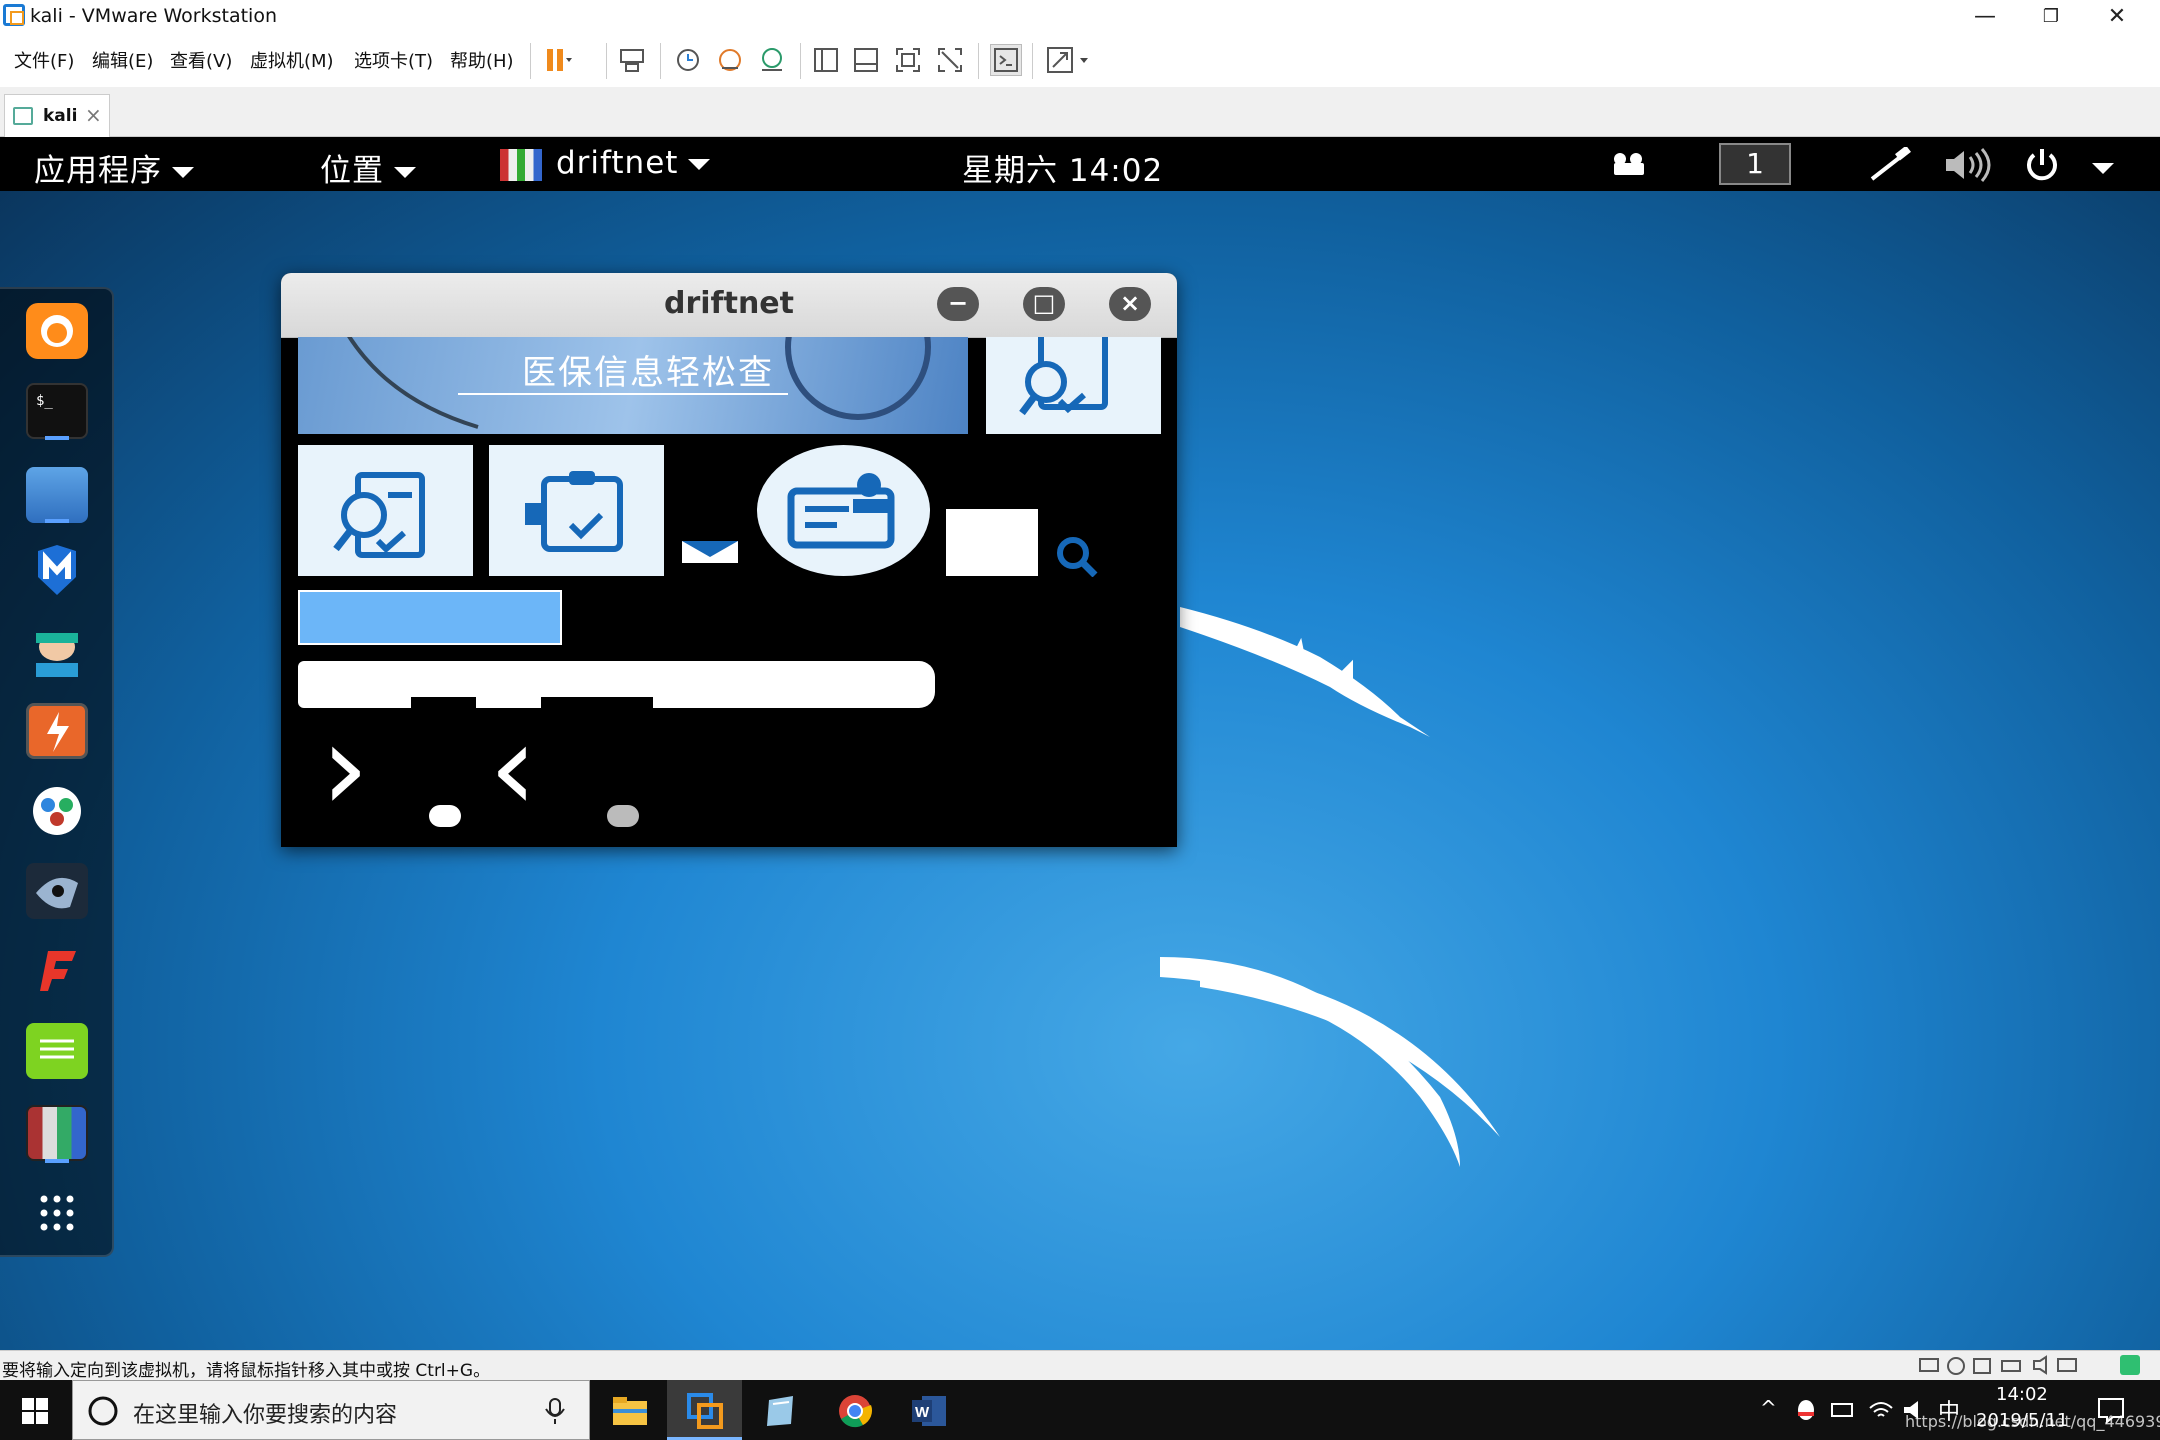 This screenshot has width=2160, height=1440. What do you see at coordinates (826, 60) in the screenshot?
I see `sidebar-icon` at bounding box center [826, 60].